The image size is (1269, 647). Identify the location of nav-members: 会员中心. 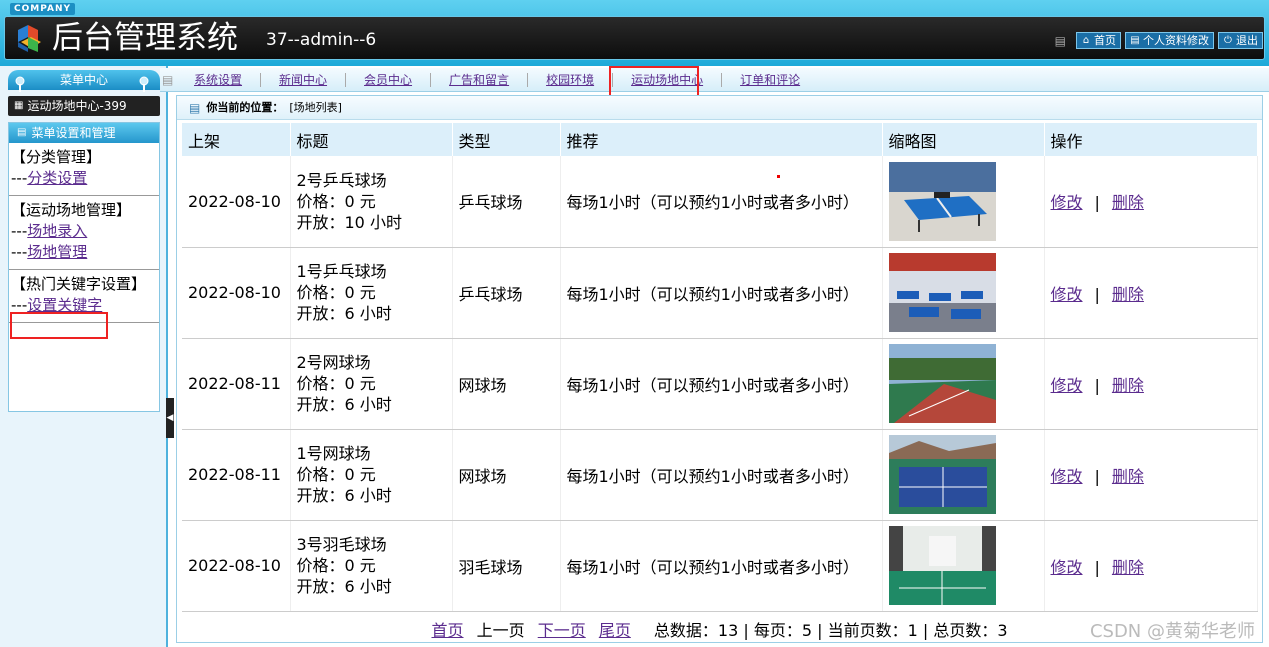
(389, 79).